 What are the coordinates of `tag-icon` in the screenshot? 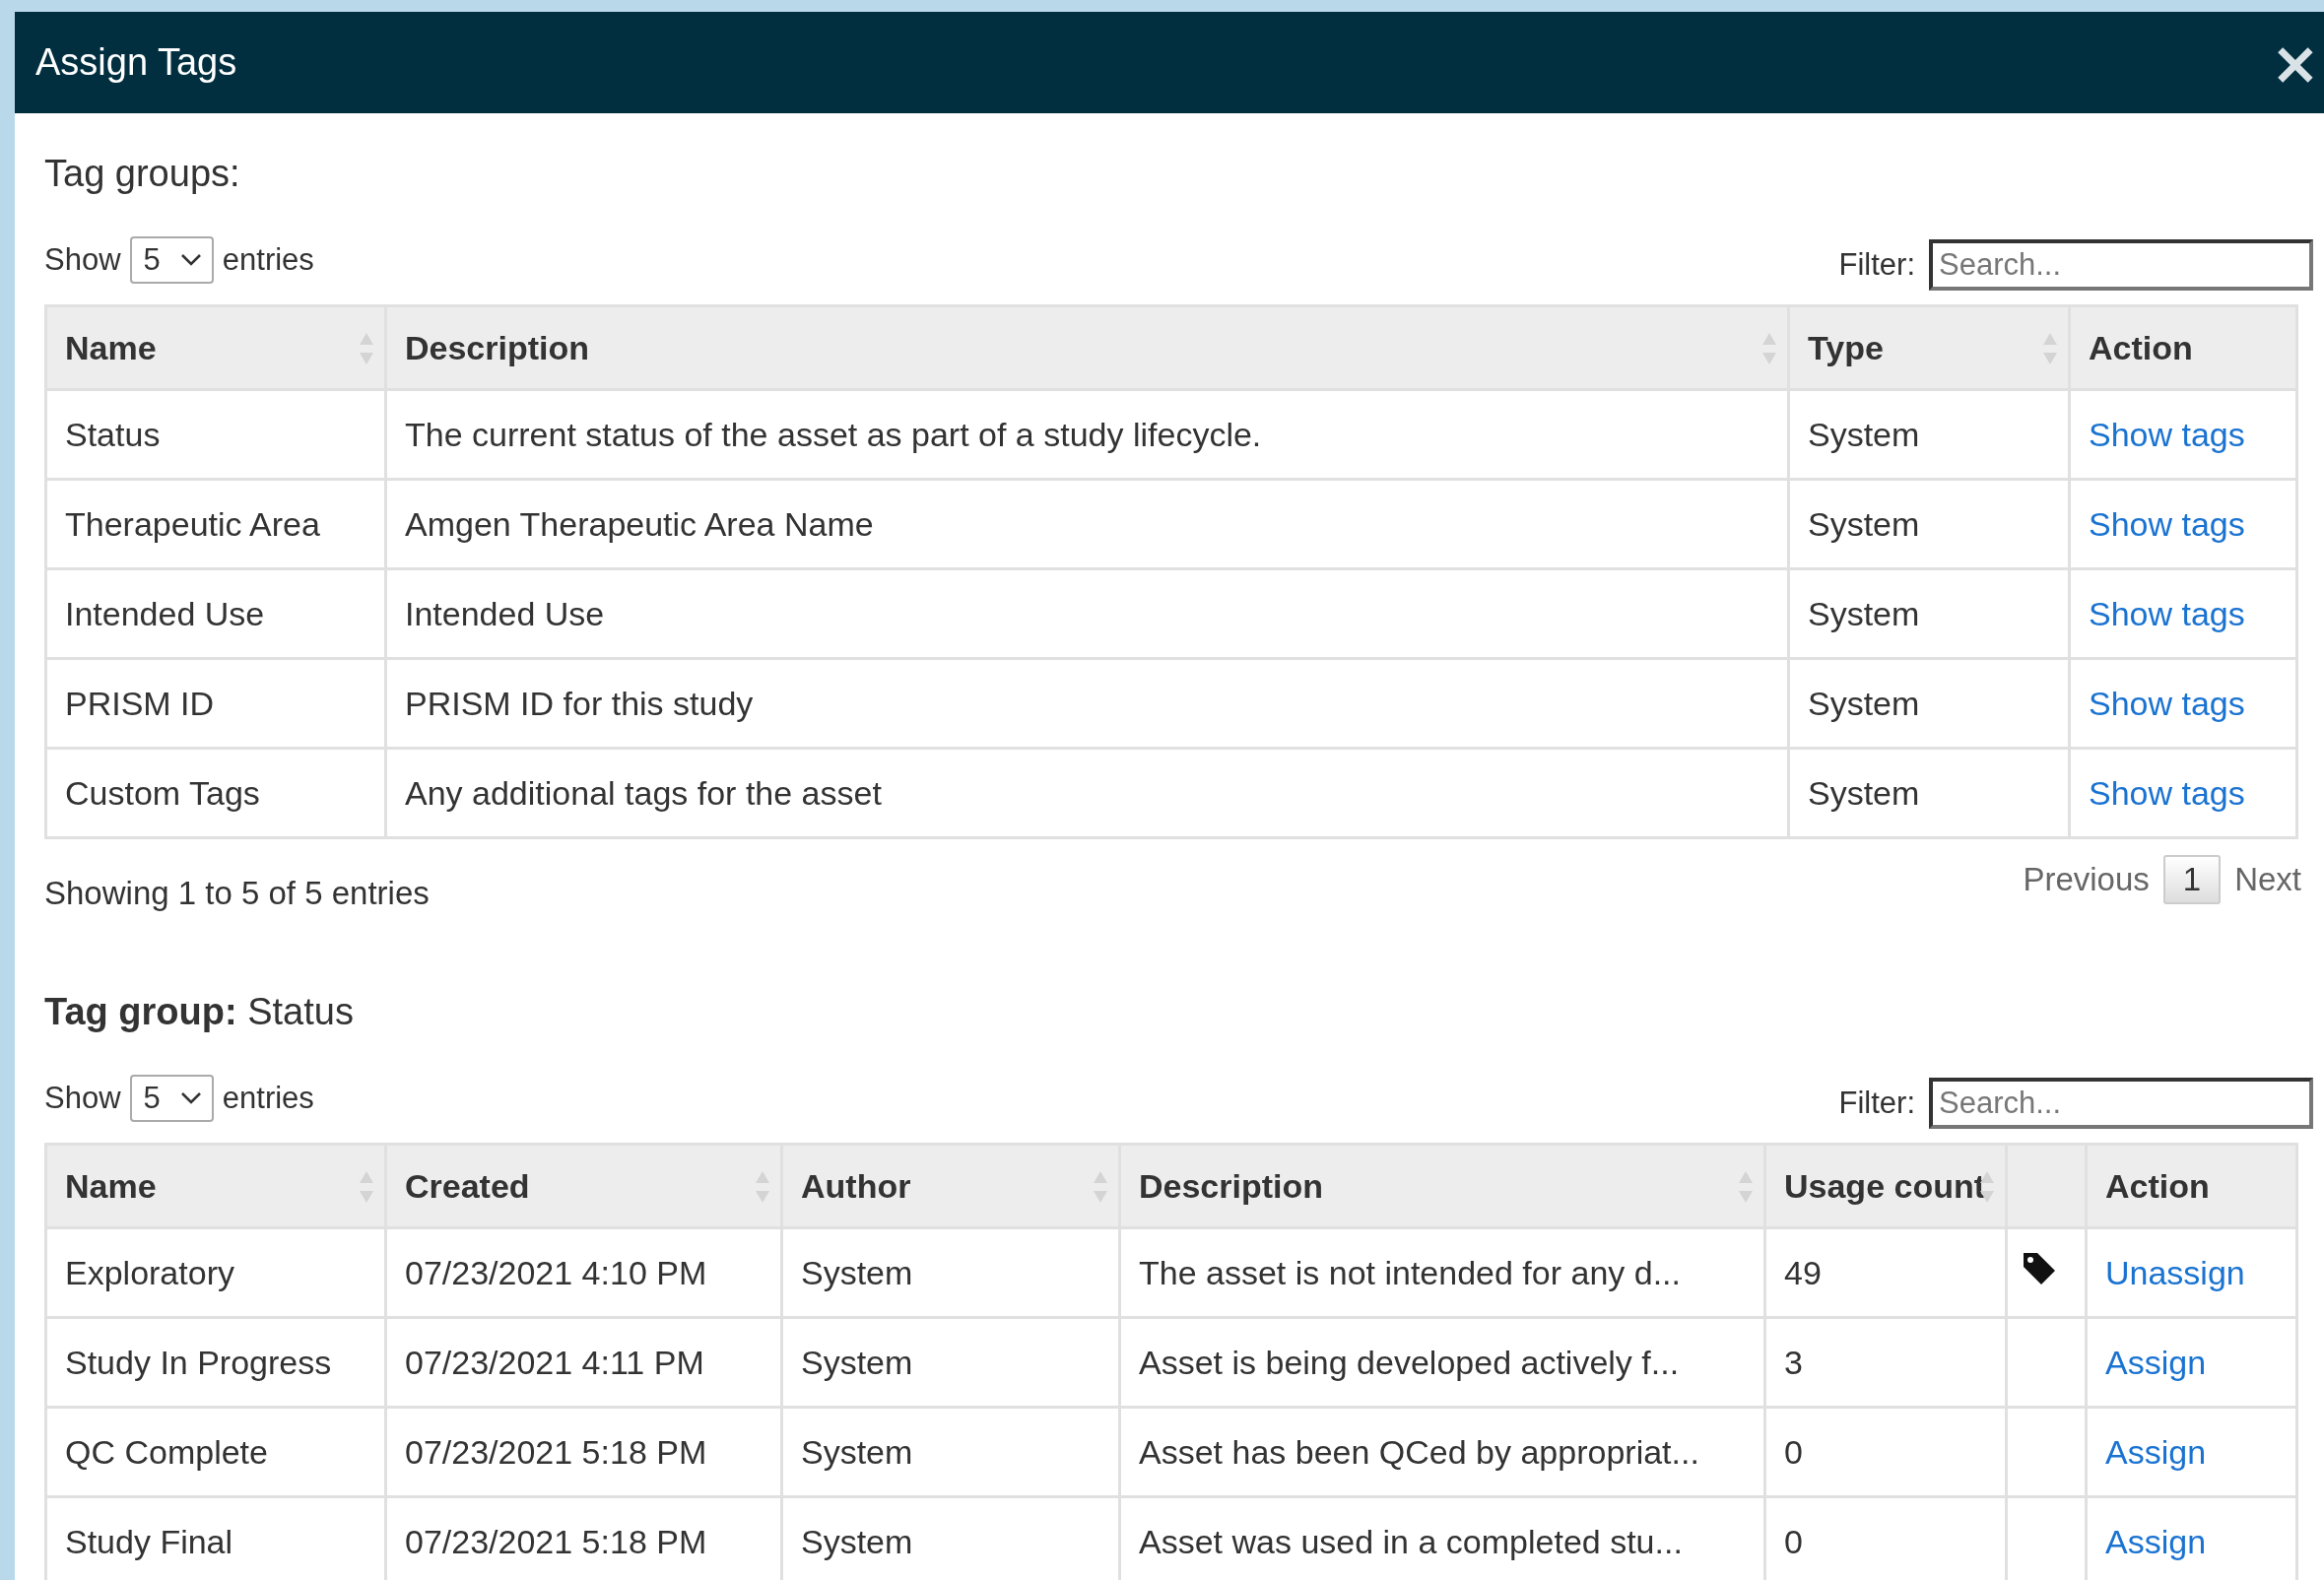 It's located at (2039, 1268).